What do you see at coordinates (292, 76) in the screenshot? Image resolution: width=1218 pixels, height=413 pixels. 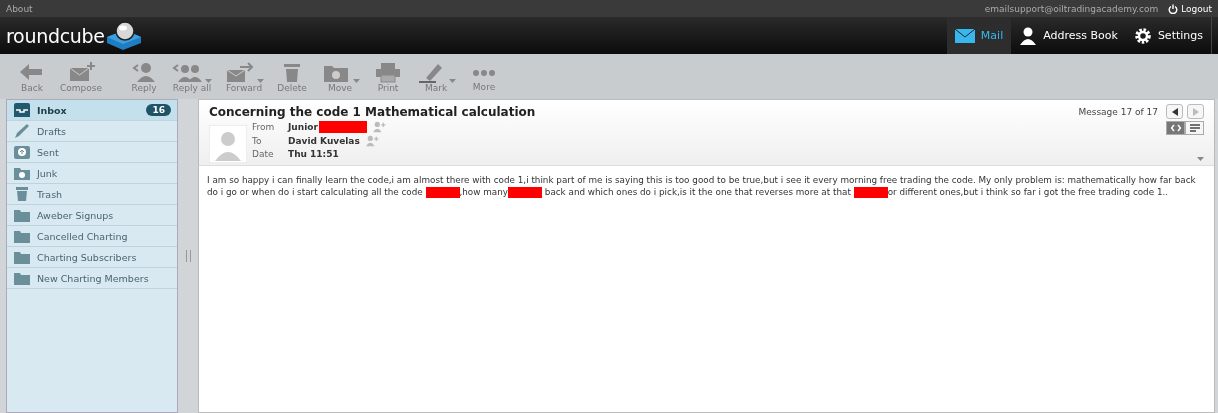 I see `toolbar-button: Delete` at bounding box center [292, 76].